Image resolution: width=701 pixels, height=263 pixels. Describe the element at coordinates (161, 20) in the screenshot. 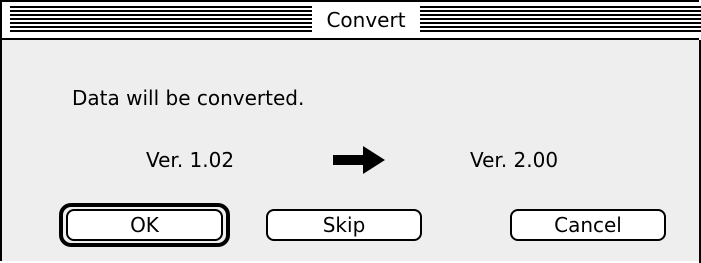

I see `title-bar-stripes-left` at that location.